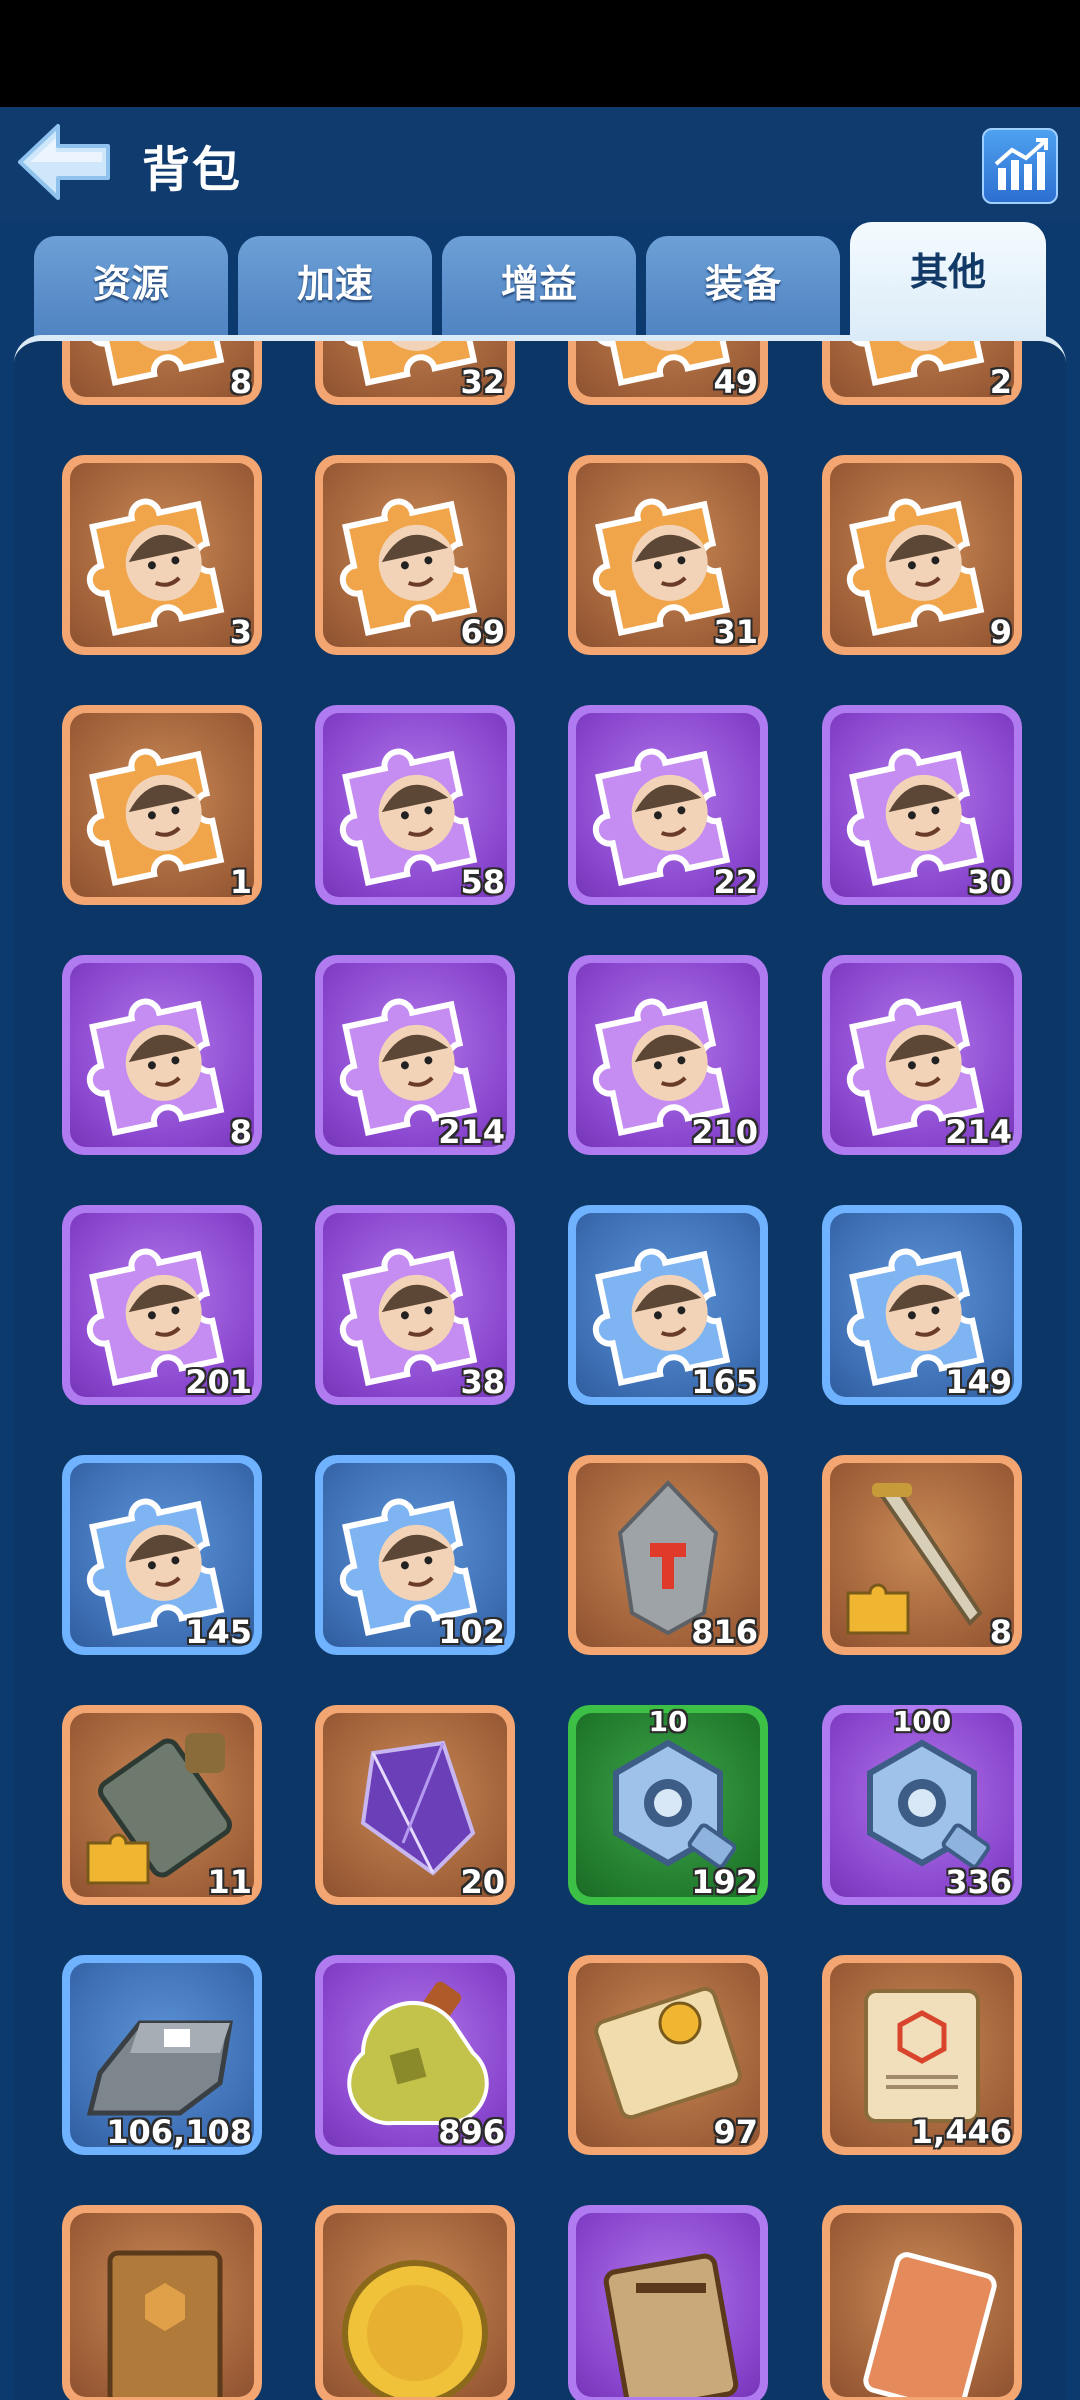 This screenshot has height=2400, width=1080. Describe the element at coordinates (668, 555) in the screenshot. I see `inventory-item: 31` at that location.